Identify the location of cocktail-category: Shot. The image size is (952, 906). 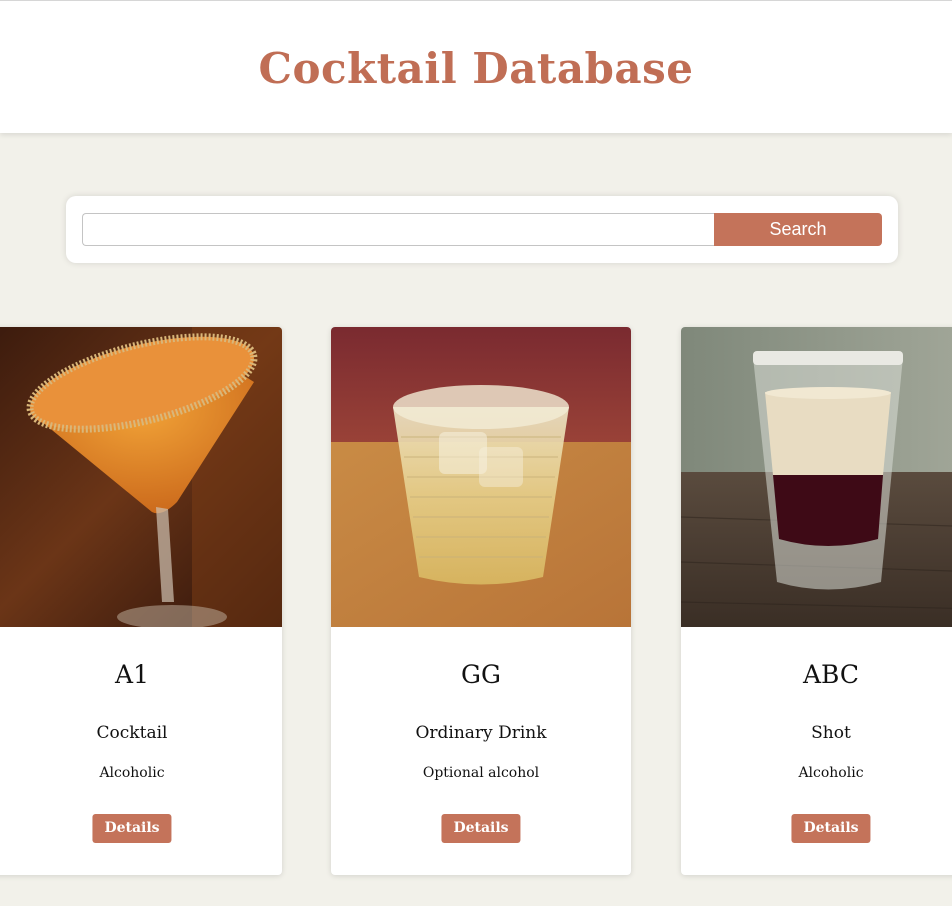
(831, 733).